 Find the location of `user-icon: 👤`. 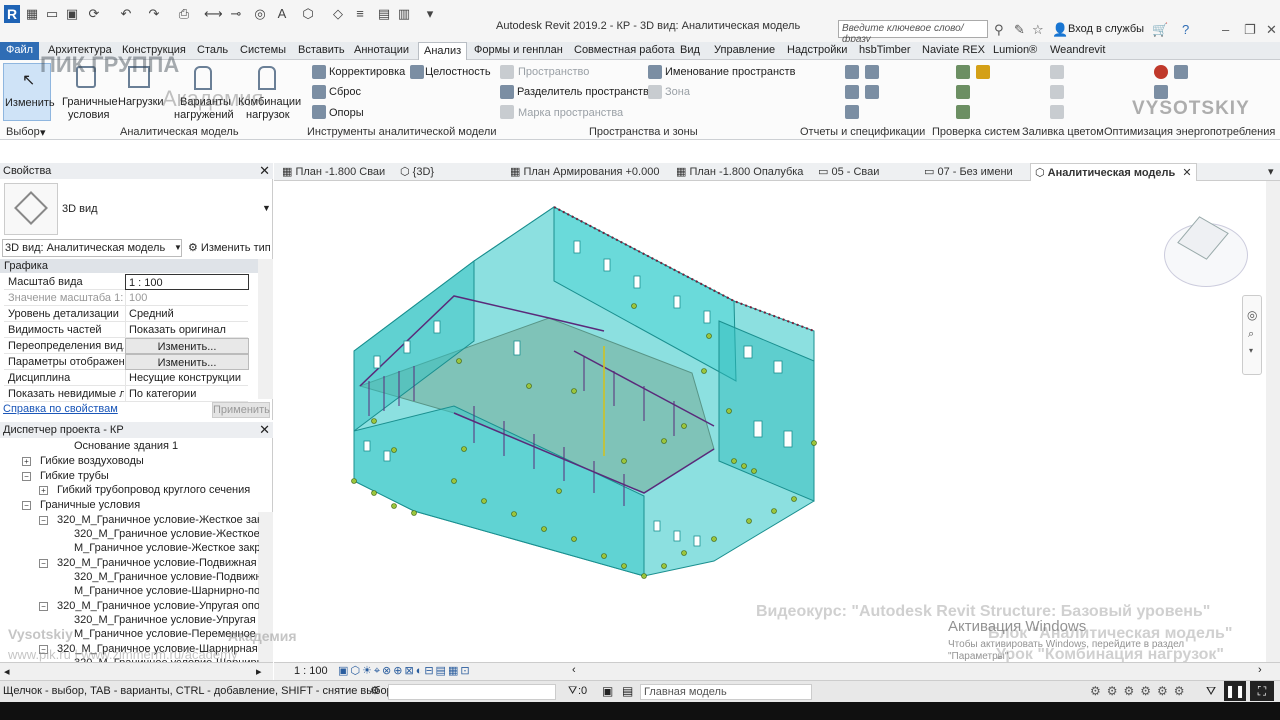

user-icon: 👤 is located at coordinates (1060, 30).